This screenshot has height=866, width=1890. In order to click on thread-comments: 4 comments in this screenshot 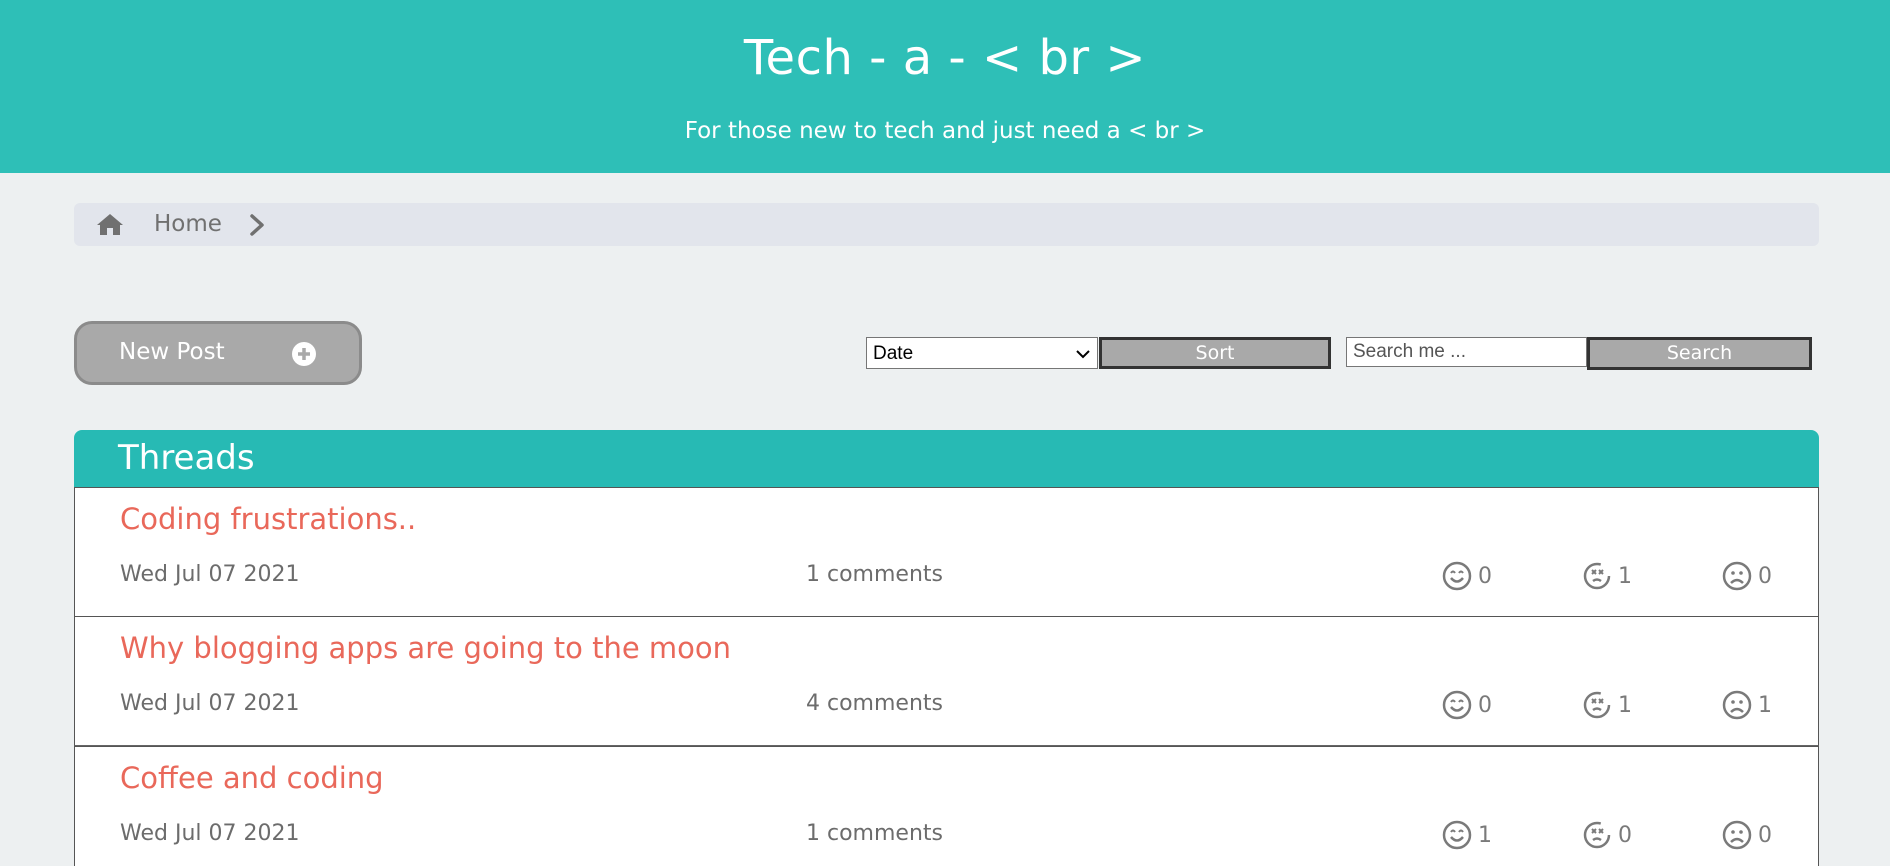, I will do `click(874, 703)`.